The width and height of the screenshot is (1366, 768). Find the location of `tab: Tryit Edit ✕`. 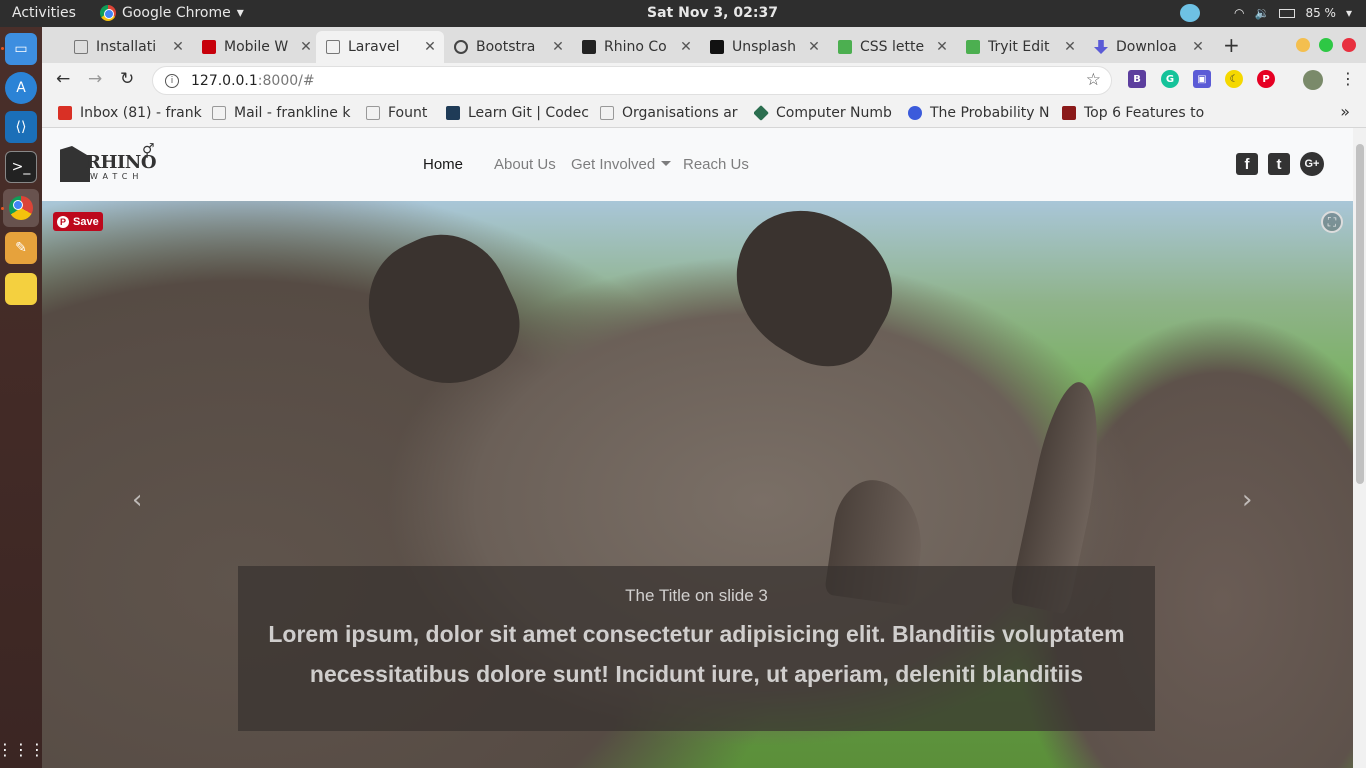

tab: Tryit Edit ✕ is located at coordinates (1020, 47).